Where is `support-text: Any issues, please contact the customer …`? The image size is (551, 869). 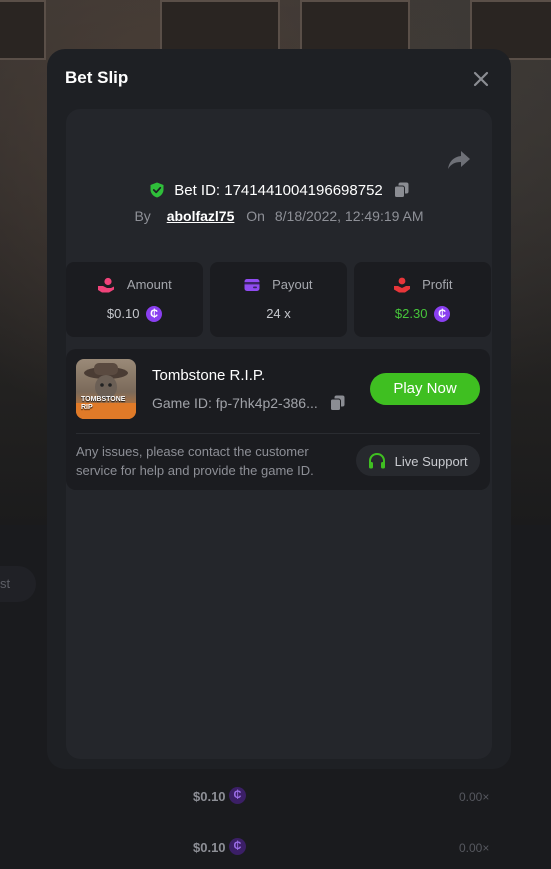
support-text: Any issues, please contact the customer … is located at coordinates (195, 461).